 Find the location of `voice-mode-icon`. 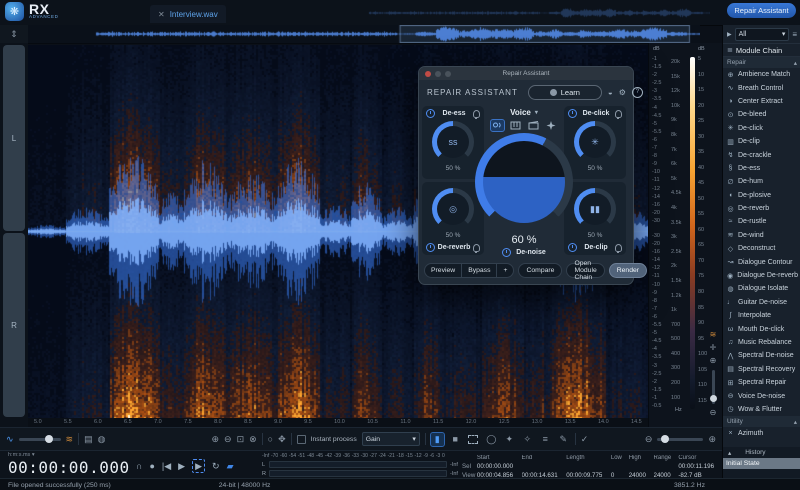

voice-mode-icon is located at coordinates (497, 125).